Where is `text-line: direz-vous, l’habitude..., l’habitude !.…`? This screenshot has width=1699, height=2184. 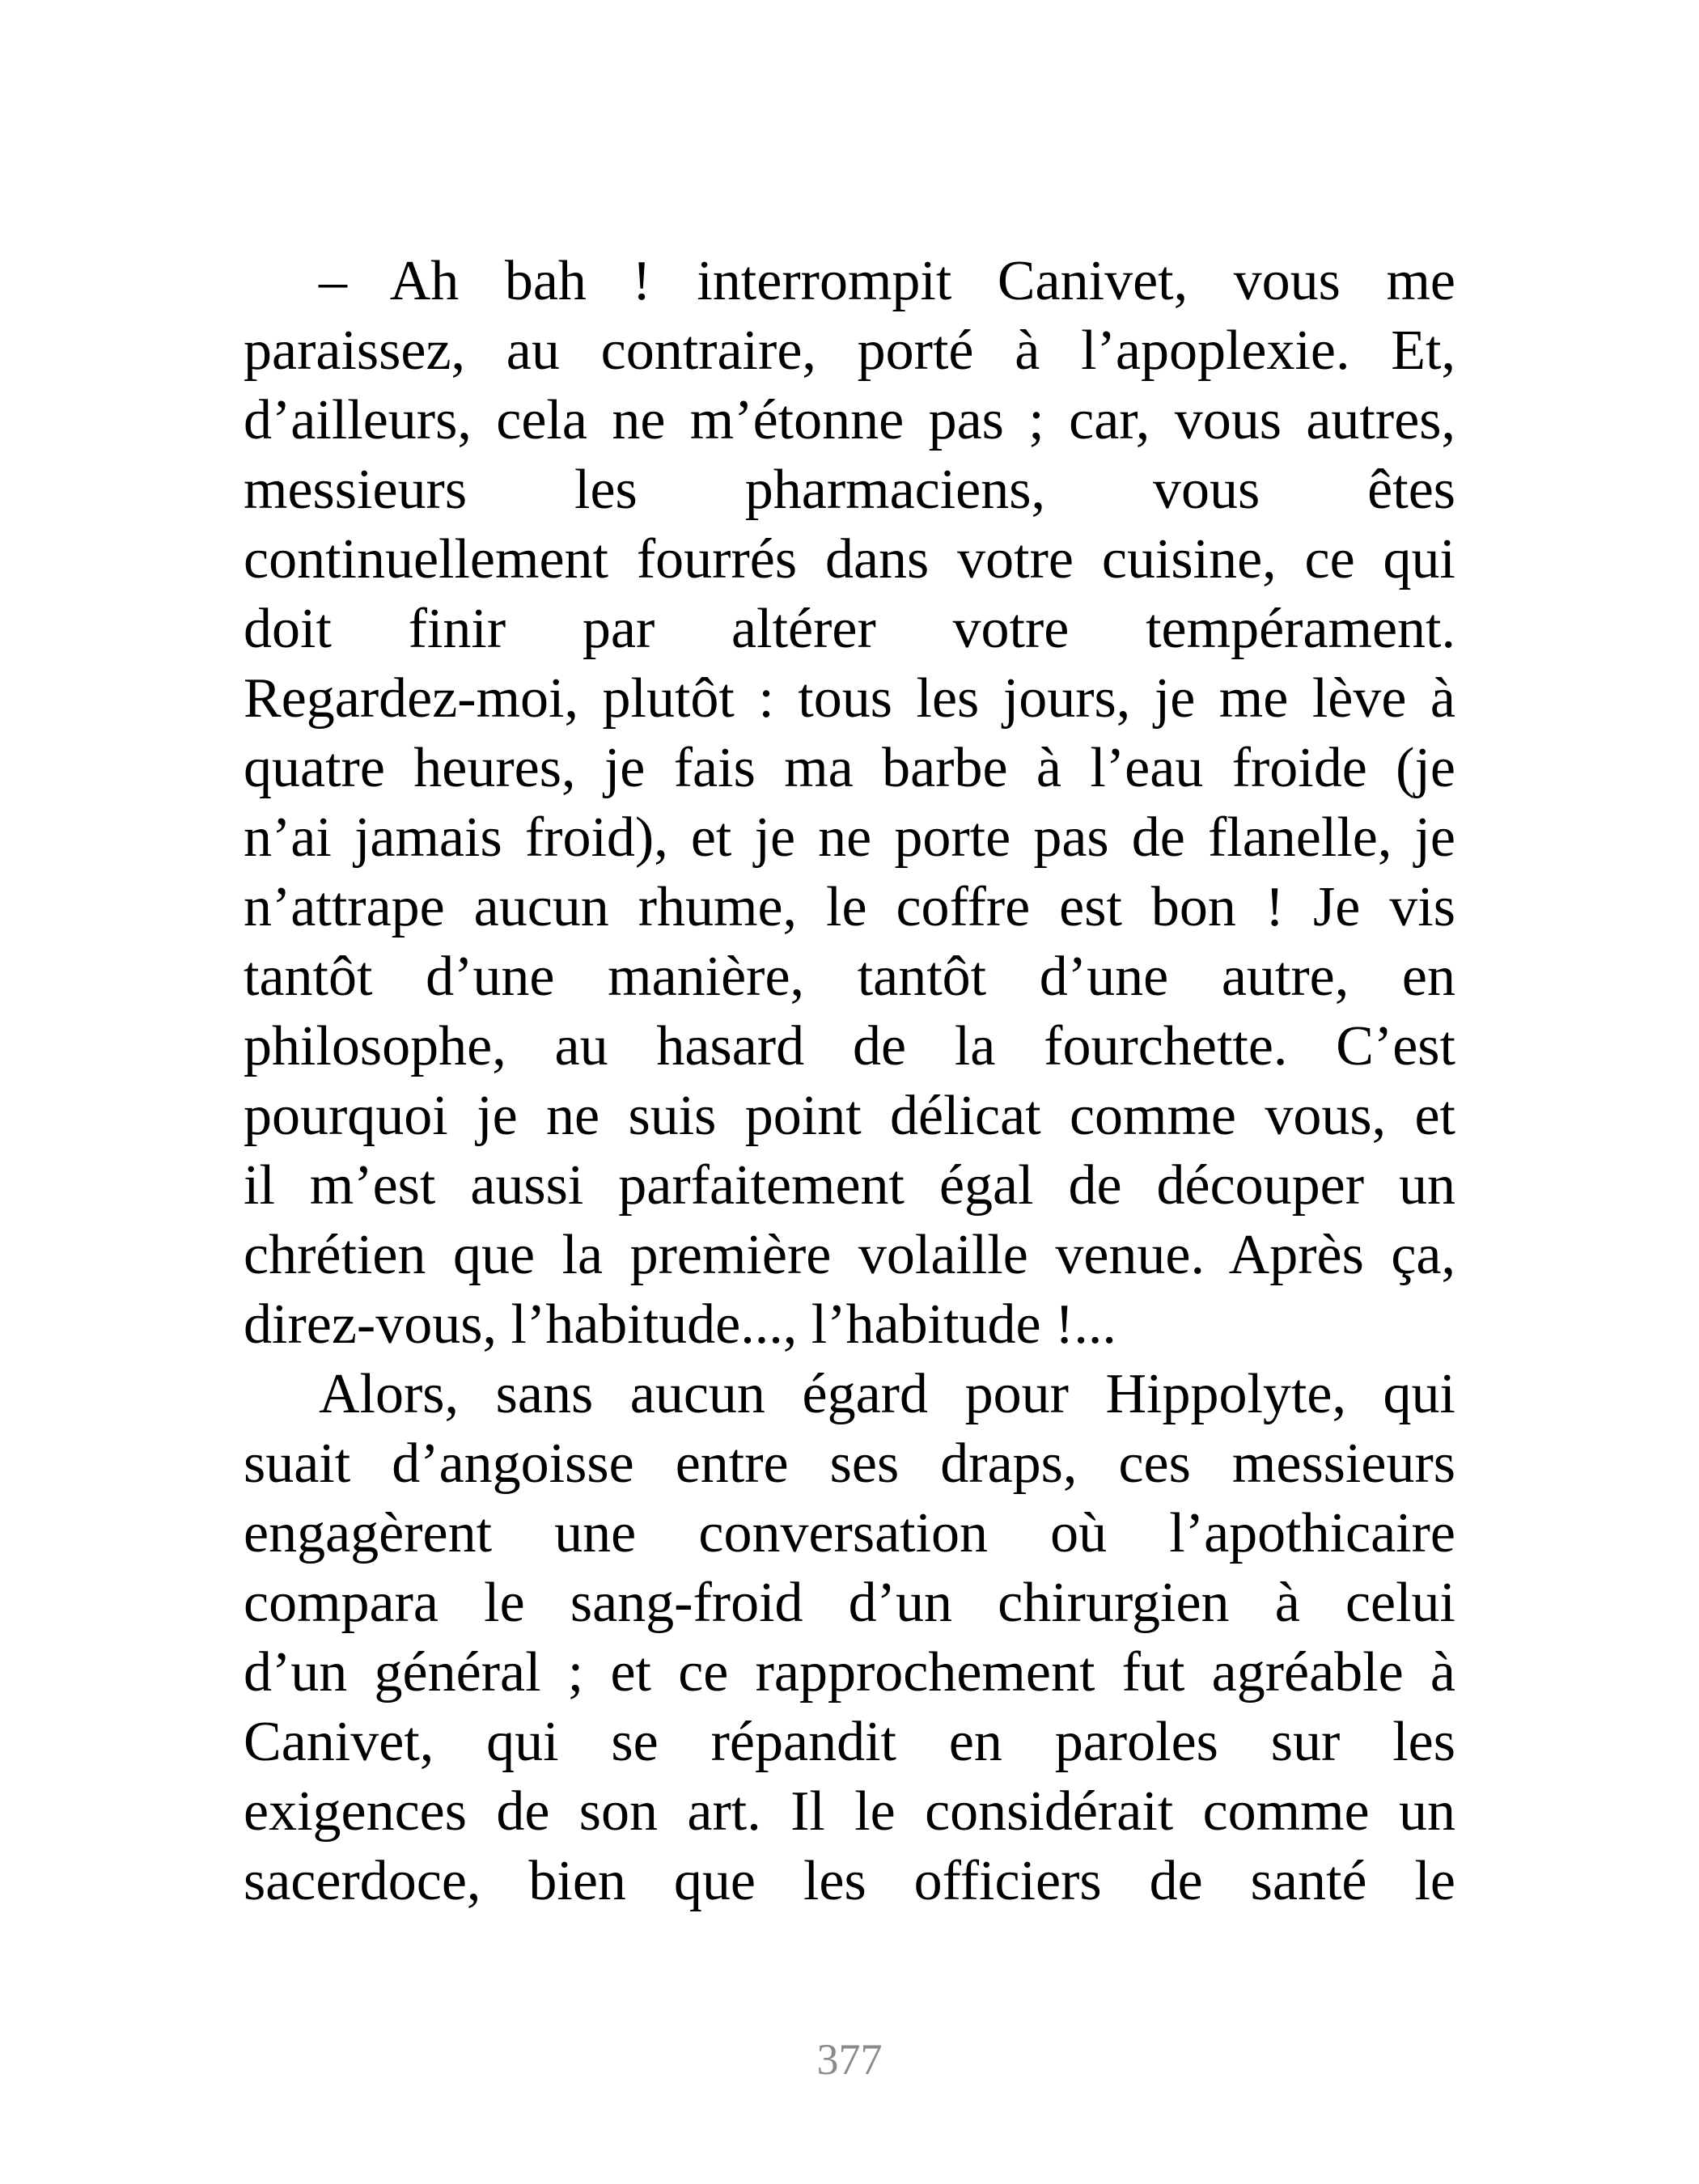 text-line: direz-vous, l’habitude..., l’habitude !.… is located at coordinates (680, 1324).